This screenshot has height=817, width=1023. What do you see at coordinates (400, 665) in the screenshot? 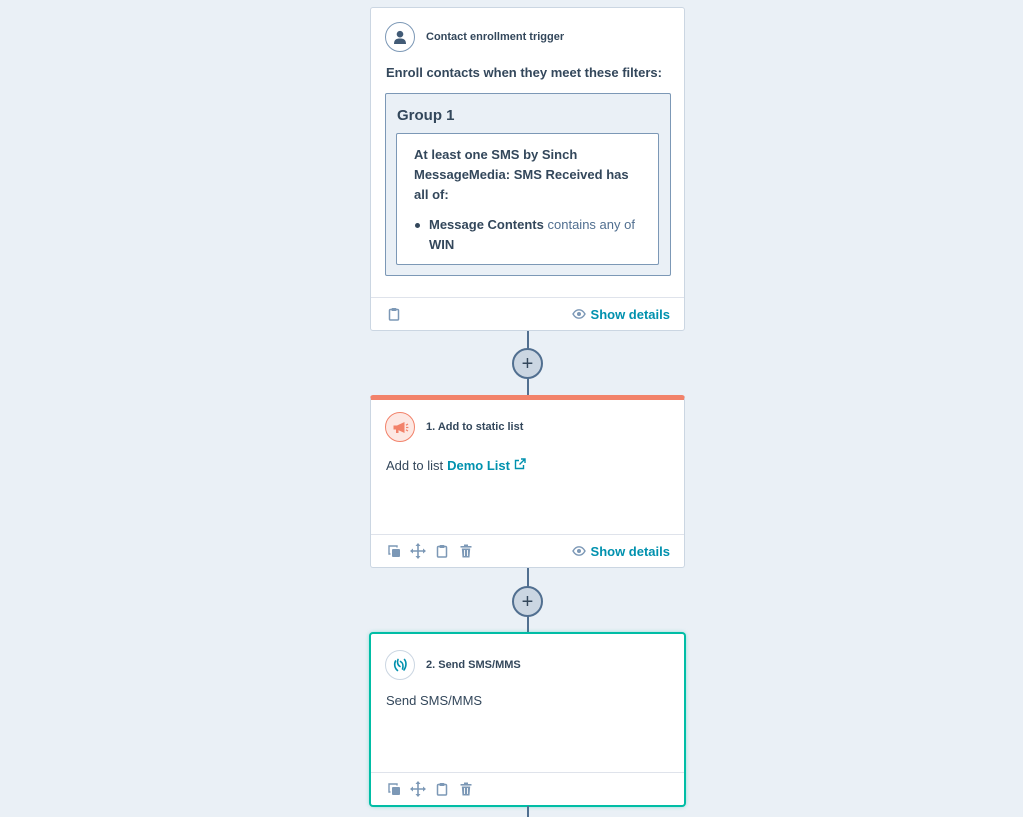
I see `sms-app-icon` at bounding box center [400, 665].